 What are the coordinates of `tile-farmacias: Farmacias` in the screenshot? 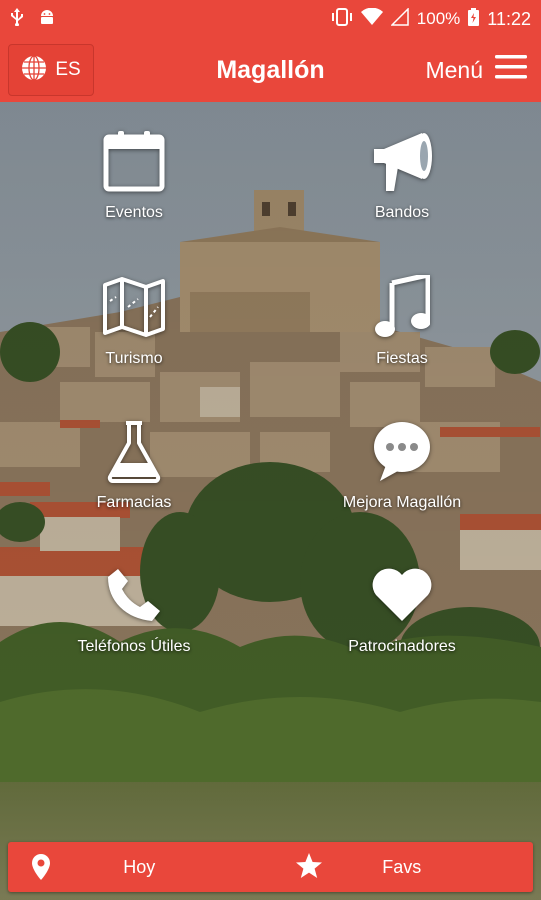 It's located at (134, 464).